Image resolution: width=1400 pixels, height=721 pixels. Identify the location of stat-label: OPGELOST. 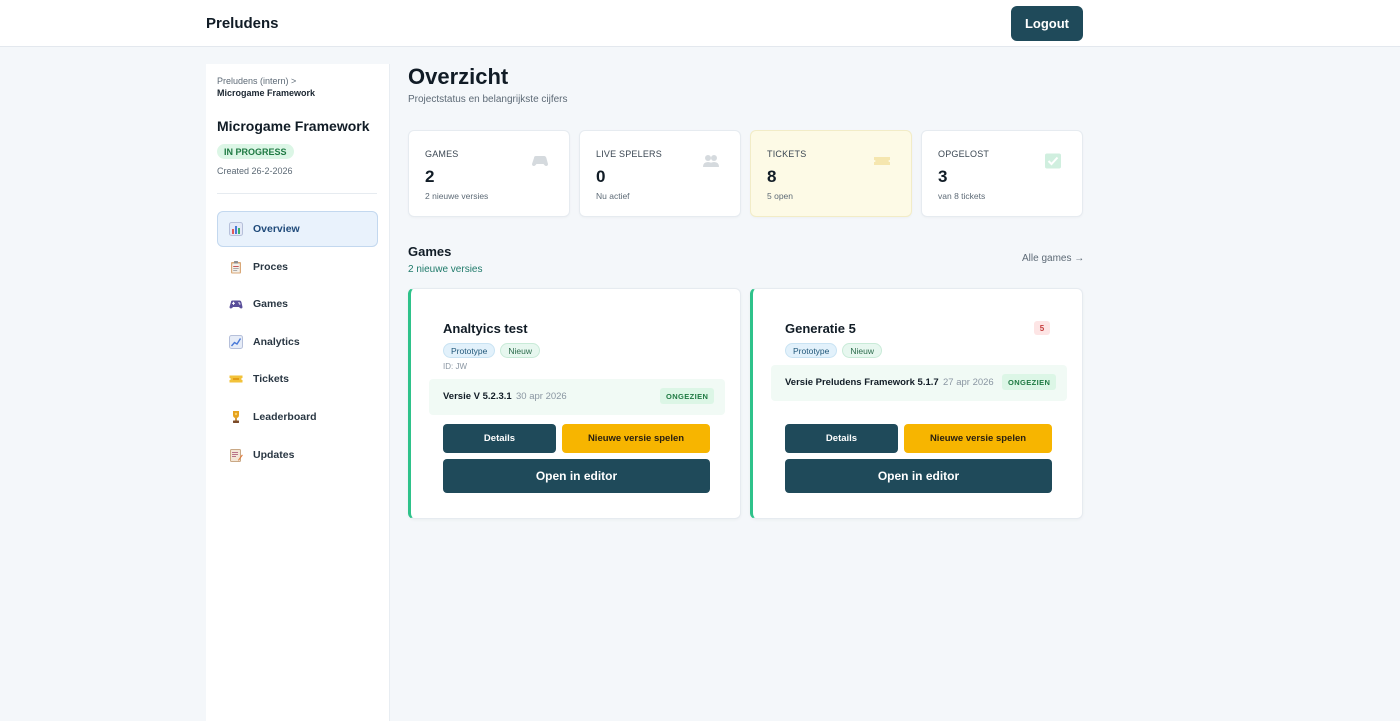
(964, 154).